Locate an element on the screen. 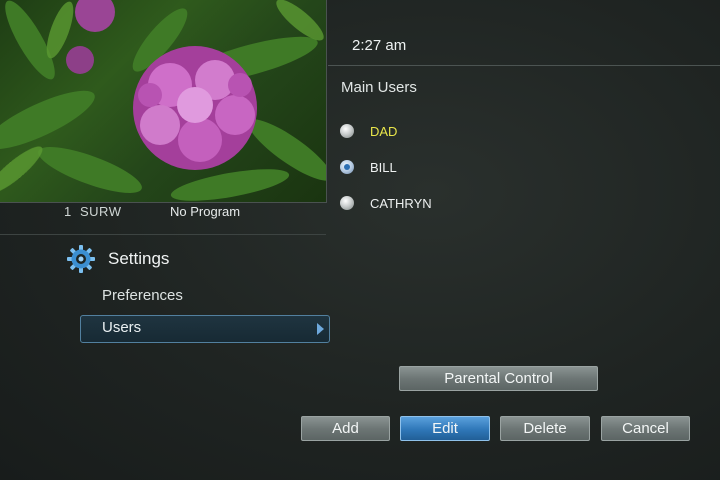  settings-header: Settings is located at coordinates (117, 259).